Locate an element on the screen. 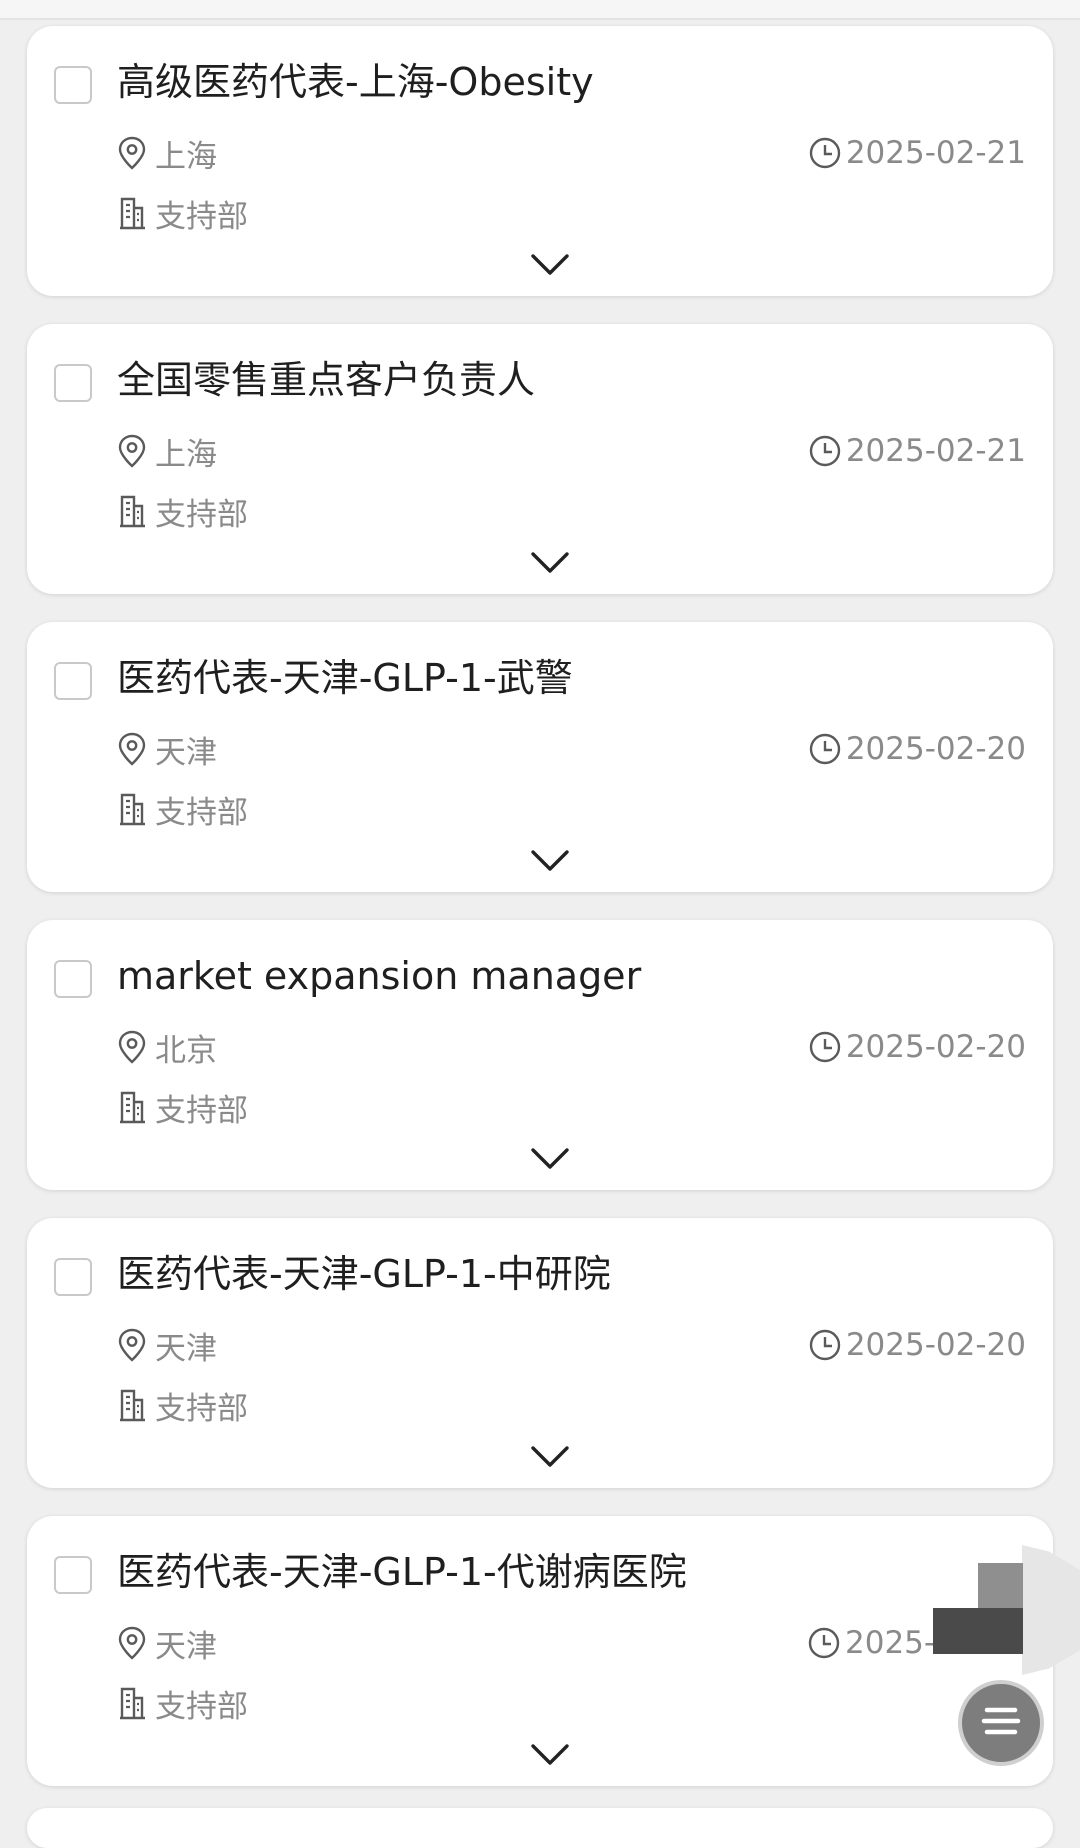 This screenshot has height=1848, width=1080. location-text: 北京 is located at coordinates (186, 1050).